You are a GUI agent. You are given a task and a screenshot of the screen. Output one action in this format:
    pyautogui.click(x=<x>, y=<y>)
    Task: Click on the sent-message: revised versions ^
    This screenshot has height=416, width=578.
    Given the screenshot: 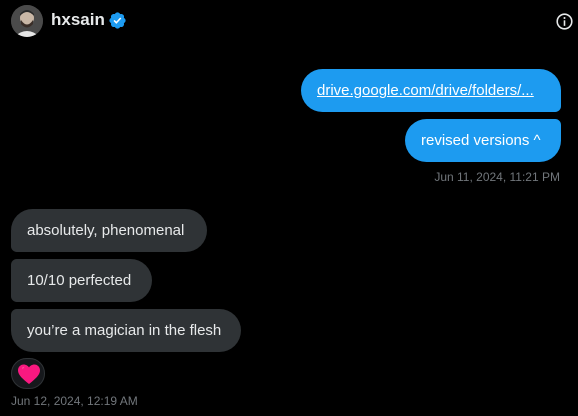 What is the action you would take?
    pyautogui.click(x=483, y=140)
    